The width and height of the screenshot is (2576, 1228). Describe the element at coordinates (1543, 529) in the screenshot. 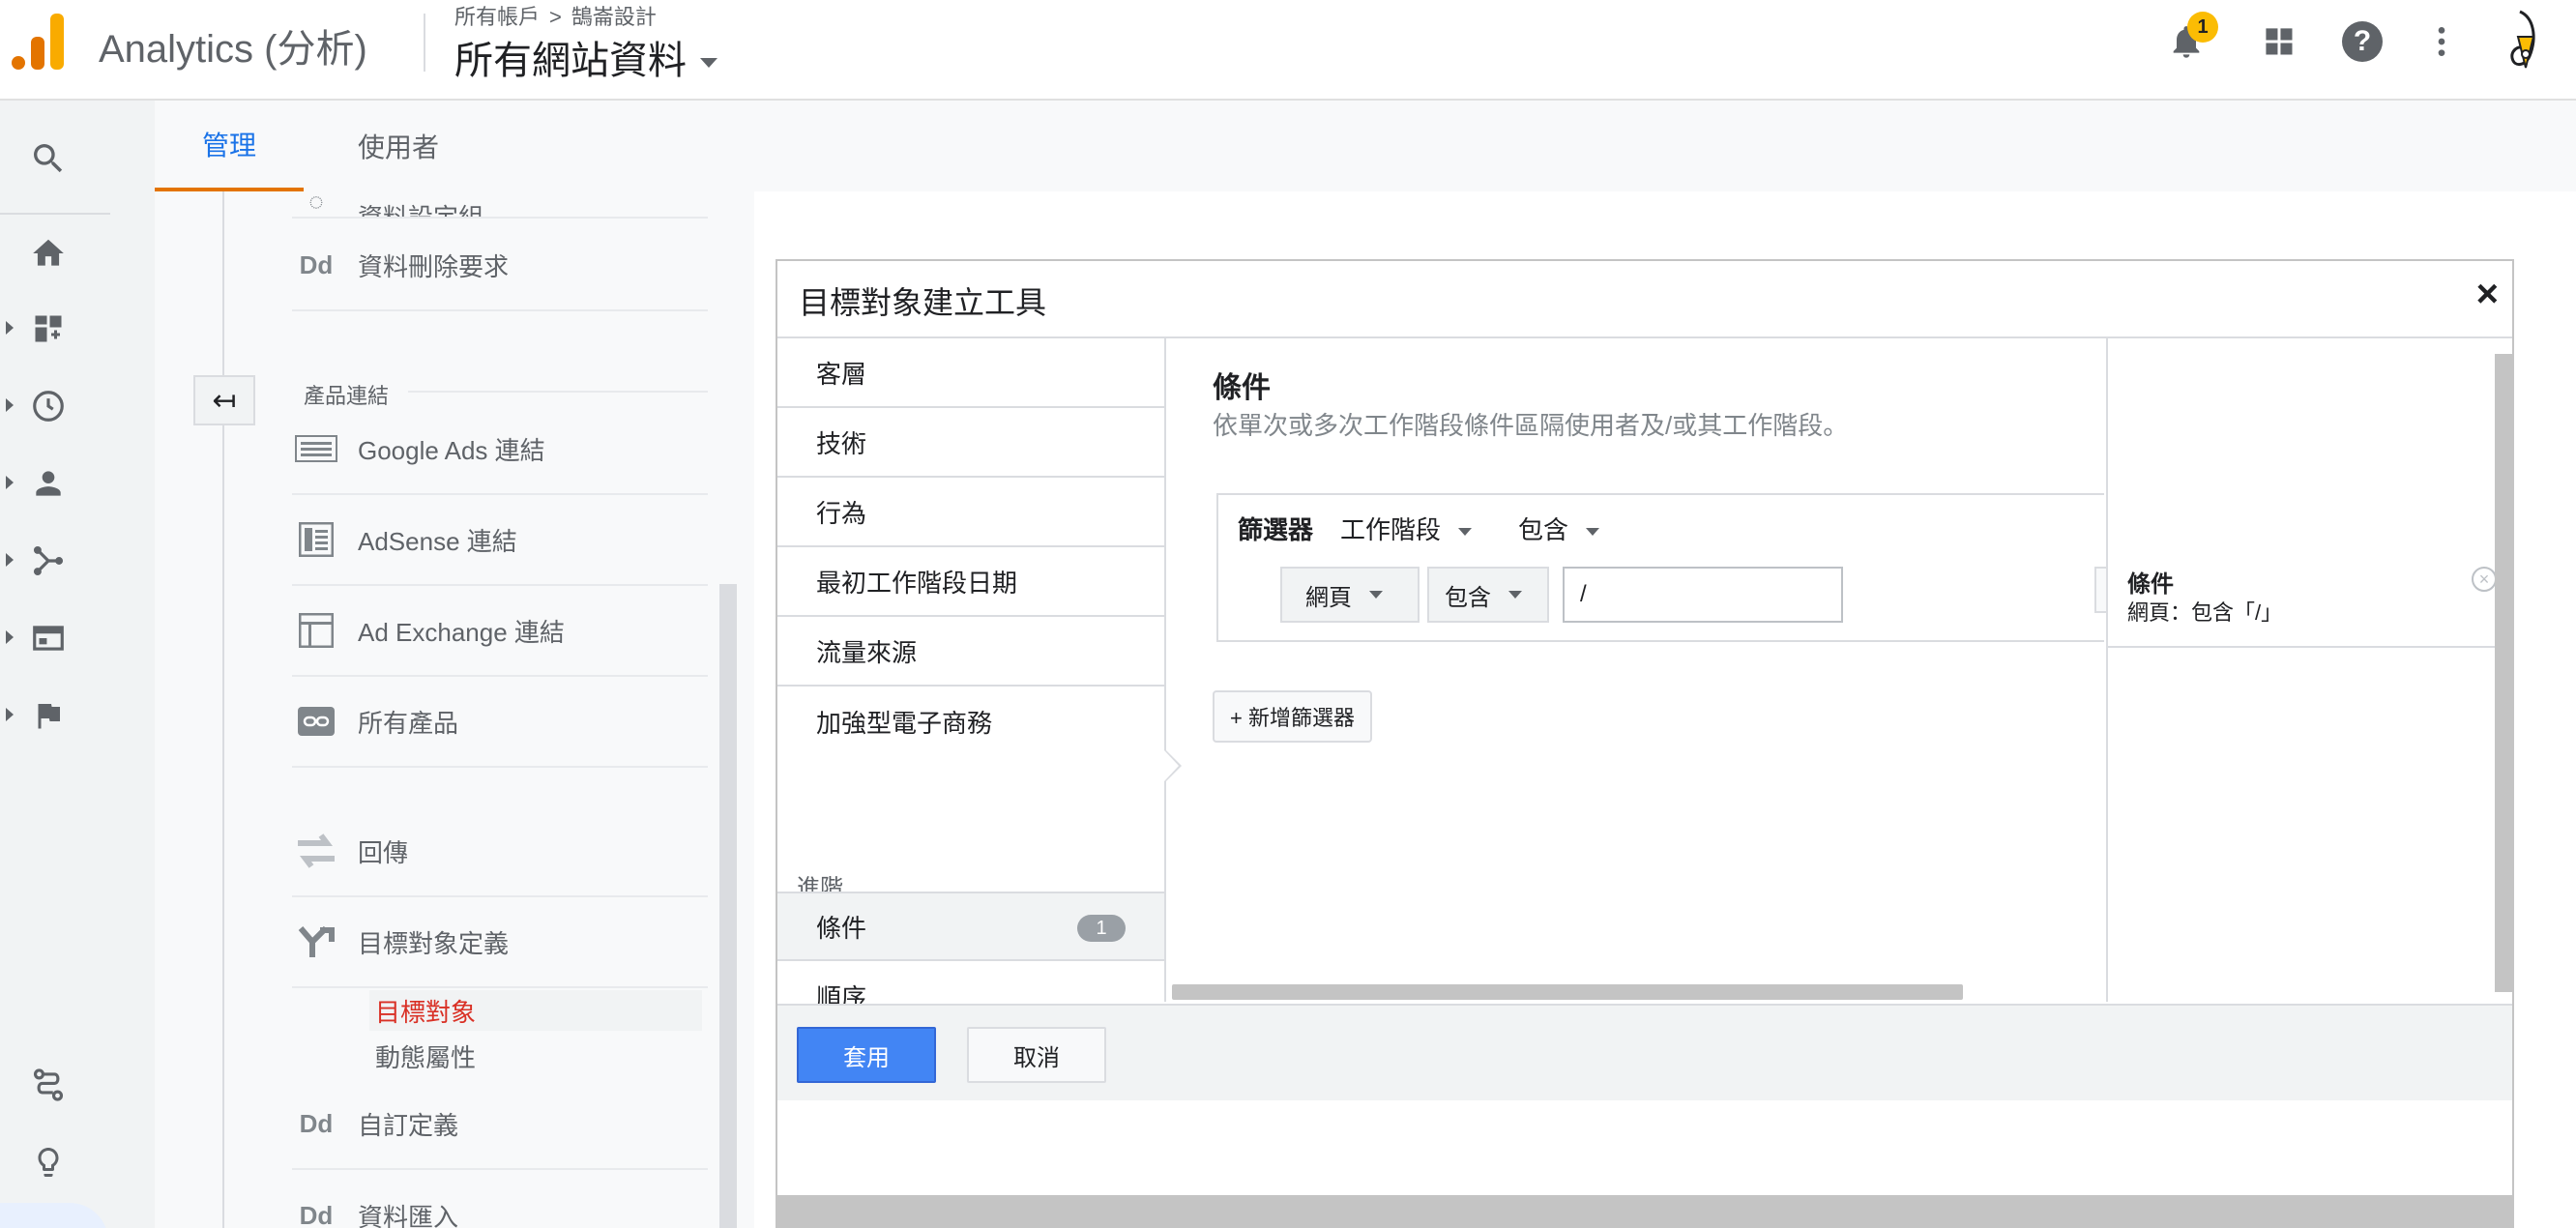

I see `include-value: 包含` at that location.